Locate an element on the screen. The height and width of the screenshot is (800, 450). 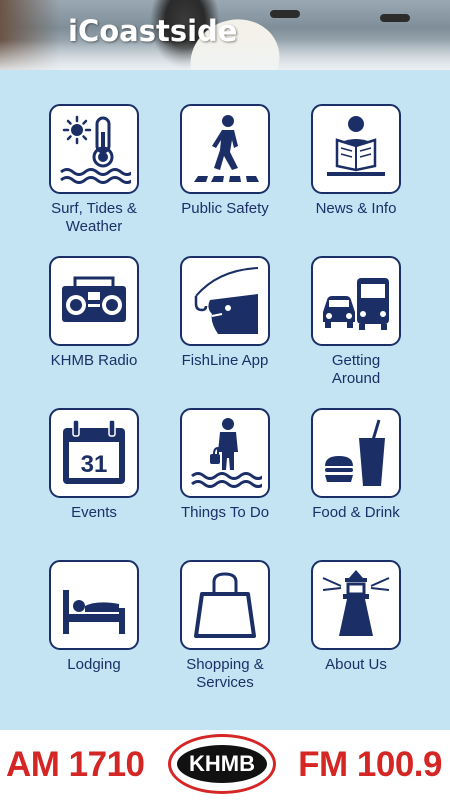
calendar-icon: 31 is located at coordinates (94, 451).